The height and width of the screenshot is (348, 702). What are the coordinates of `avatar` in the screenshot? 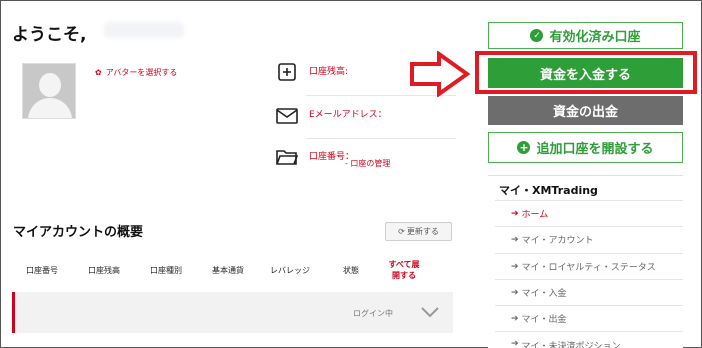 It's located at (49, 91).